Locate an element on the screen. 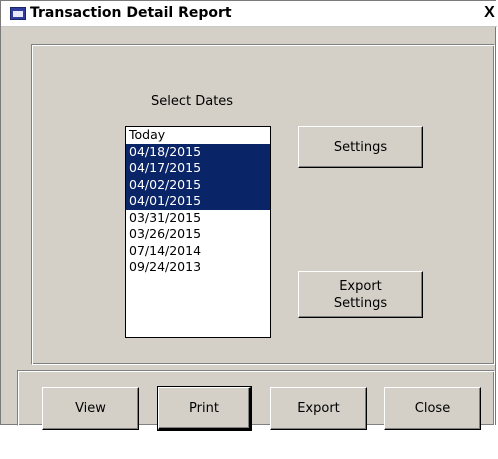 The height and width of the screenshot is (459, 498). date-list-item: Today is located at coordinates (198, 135).